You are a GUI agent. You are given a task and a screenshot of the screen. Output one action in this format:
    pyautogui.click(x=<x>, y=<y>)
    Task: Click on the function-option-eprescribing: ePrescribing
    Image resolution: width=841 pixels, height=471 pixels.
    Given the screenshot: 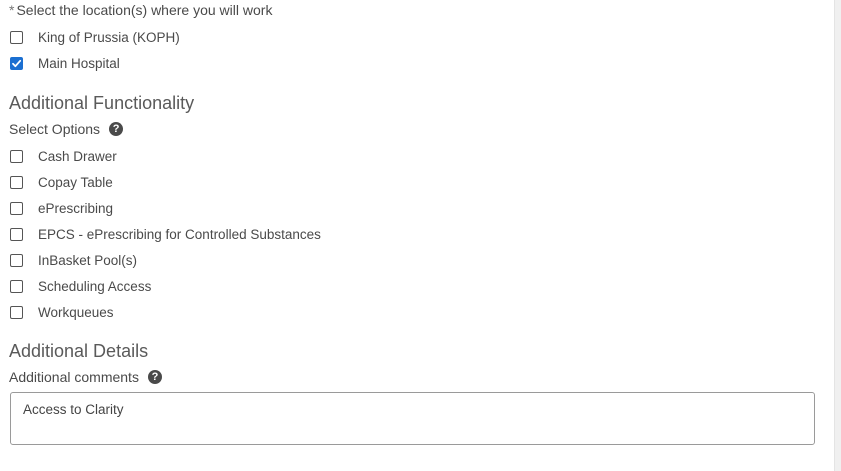 What is the action you would take?
    pyautogui.click(x=61, y=208)
    